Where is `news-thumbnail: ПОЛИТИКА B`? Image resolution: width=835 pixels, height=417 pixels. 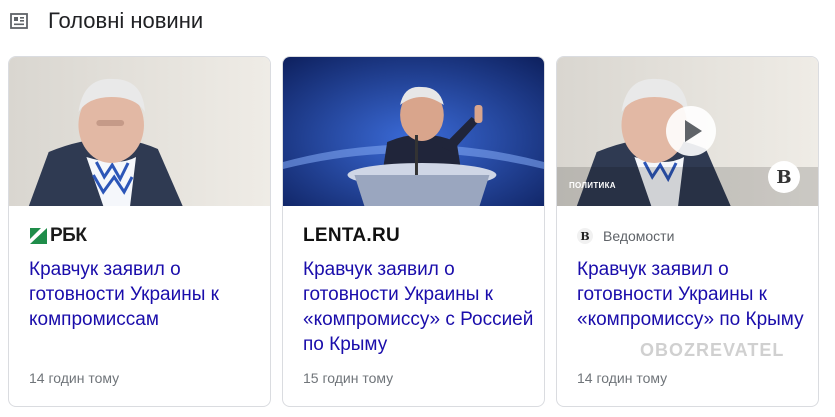 news-thumbnail: ПОЛИТИКА B is located at coordinates (687, 131).